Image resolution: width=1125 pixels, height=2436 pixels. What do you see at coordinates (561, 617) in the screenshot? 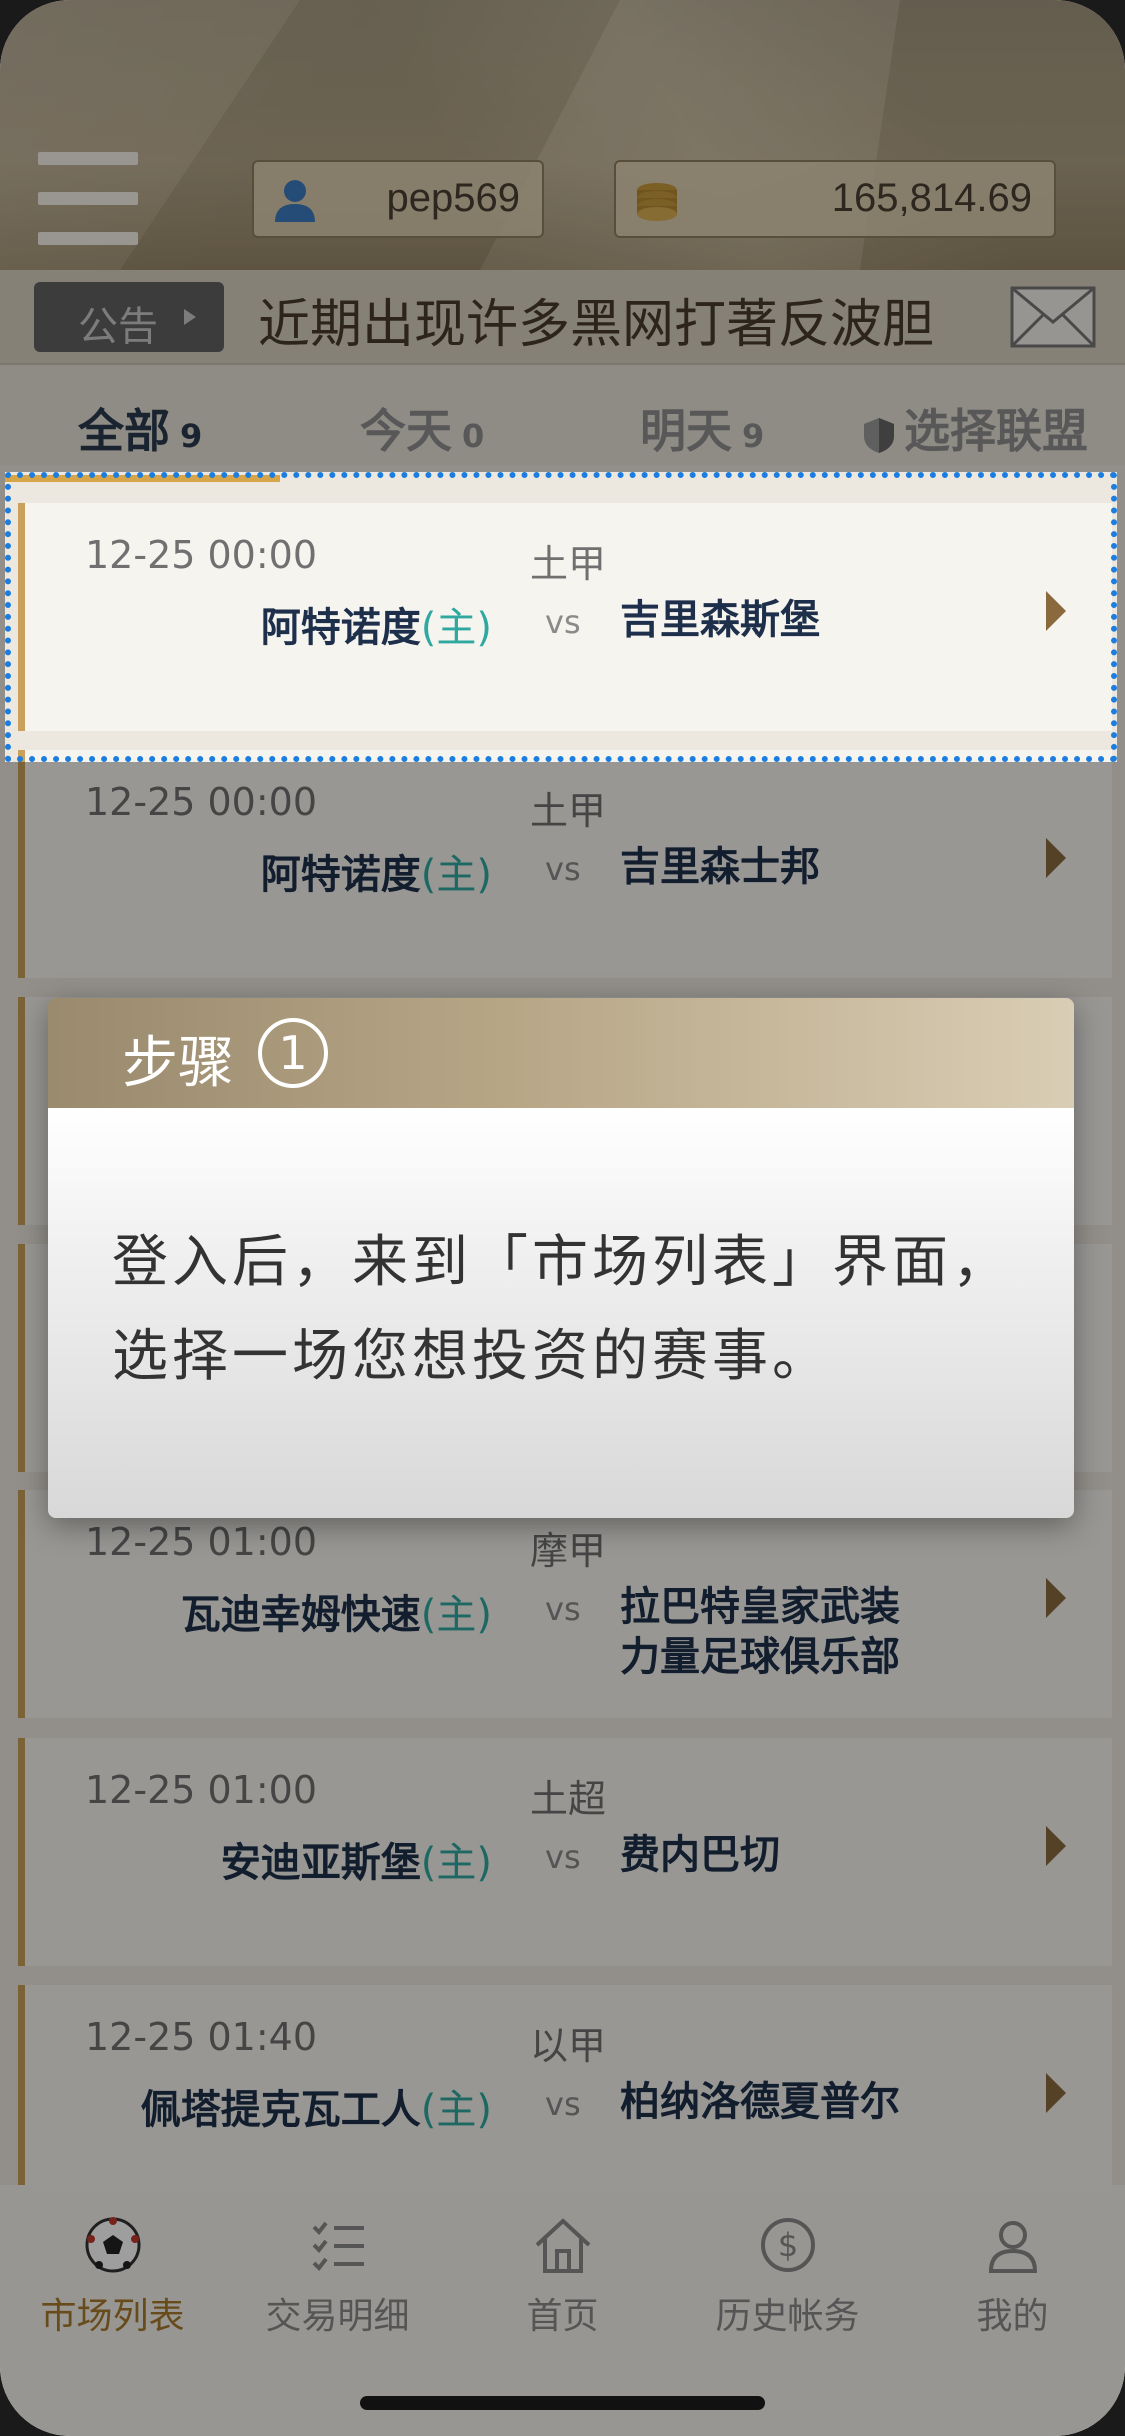
I see `highlight-box` at bounding box center [561, 617].